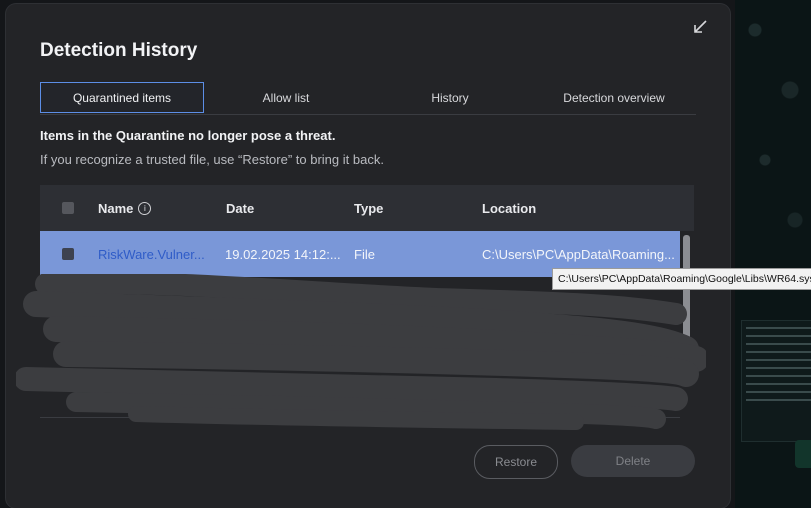 The height and width of the screenshot is (508, 811). I want to click on restore-button: Restore, so click(516, 462).